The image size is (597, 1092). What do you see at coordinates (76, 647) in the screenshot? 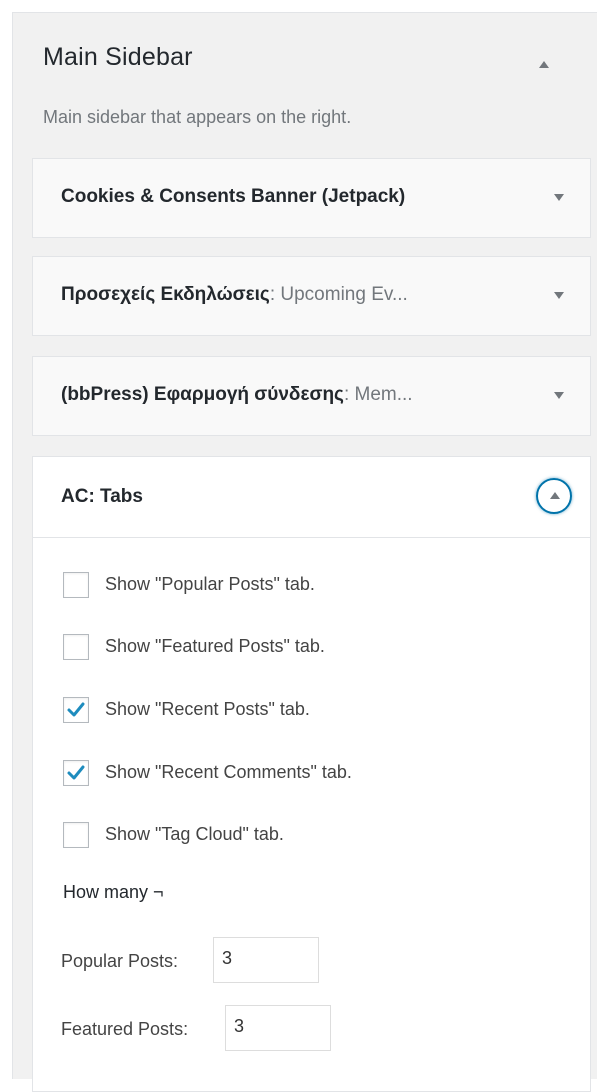
I see `featured-posts-checkbox` at bounding box center [76, 647].